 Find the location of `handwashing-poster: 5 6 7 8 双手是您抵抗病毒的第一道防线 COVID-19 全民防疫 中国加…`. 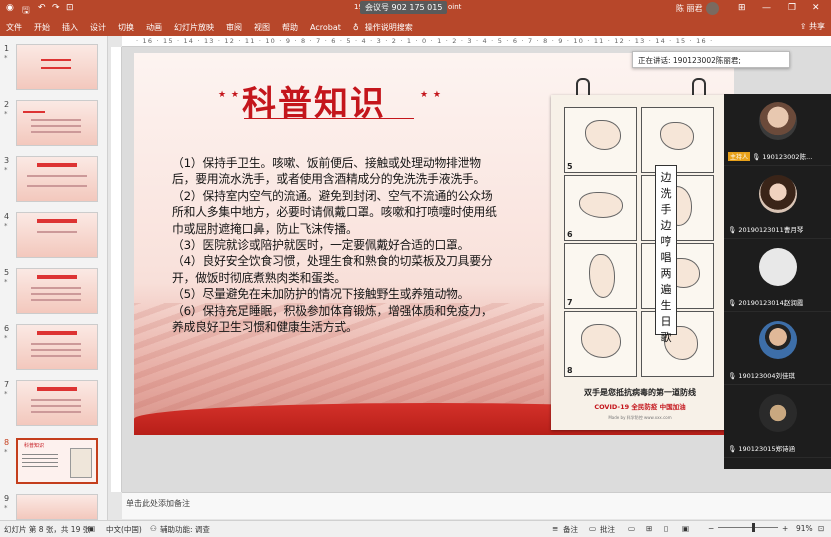

handwashing-poster: 5 6 7 8 双手是您抵抗病毒的第一道防线 COVID-19 全民防疫 中国加… is located at coordinates (640, 262).